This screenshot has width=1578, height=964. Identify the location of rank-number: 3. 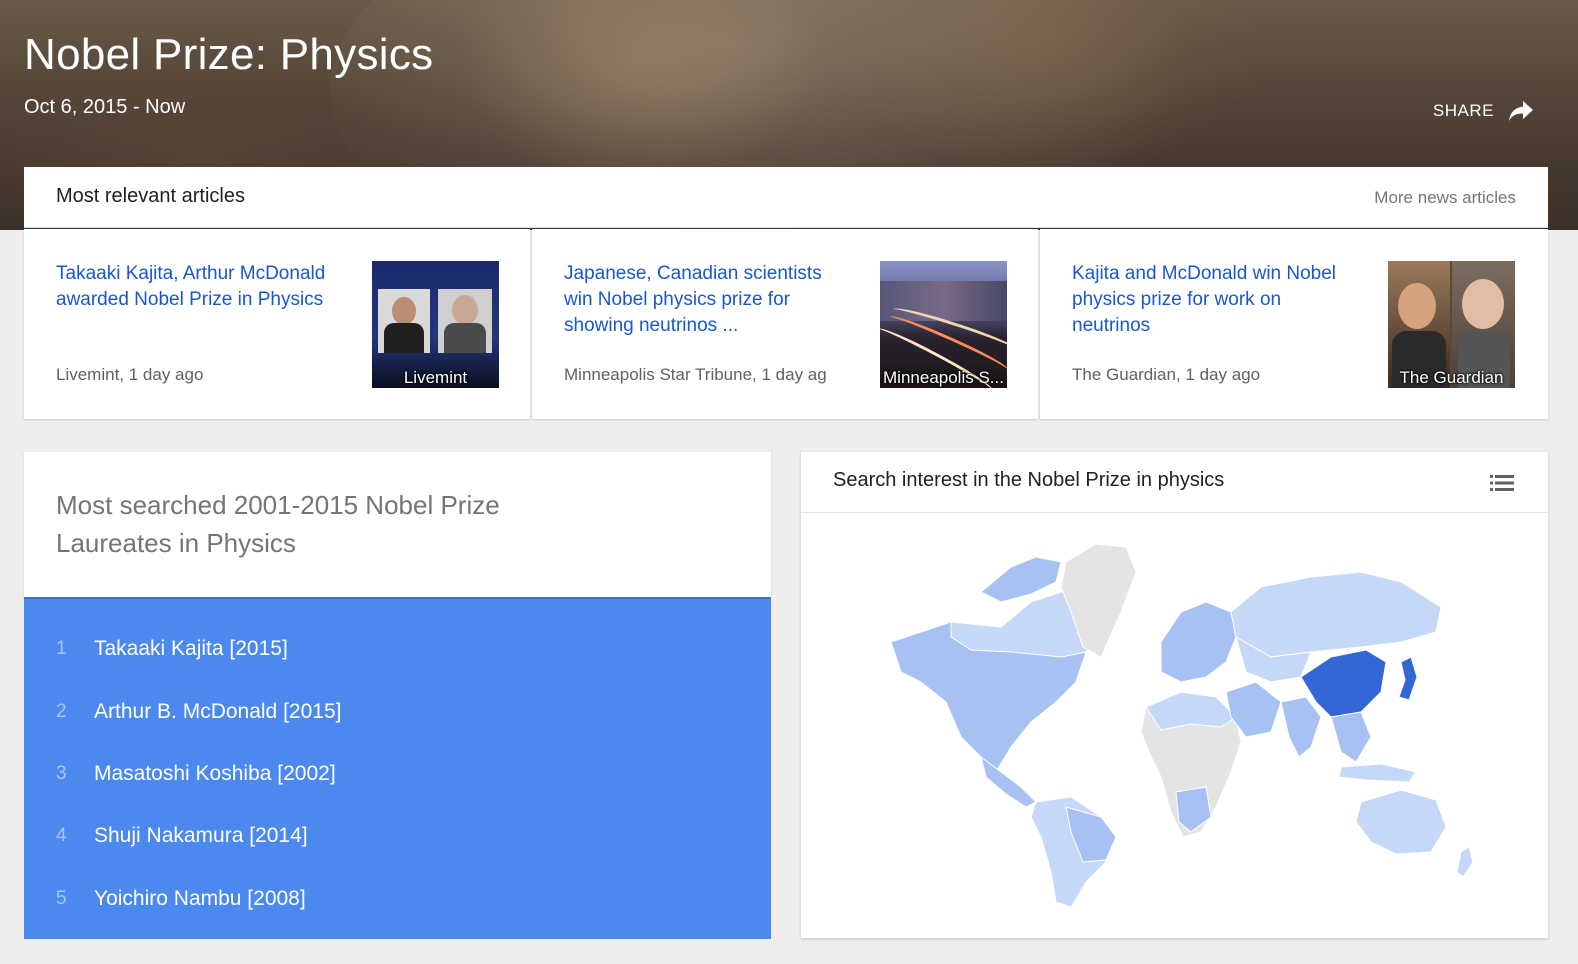
(61, 773).